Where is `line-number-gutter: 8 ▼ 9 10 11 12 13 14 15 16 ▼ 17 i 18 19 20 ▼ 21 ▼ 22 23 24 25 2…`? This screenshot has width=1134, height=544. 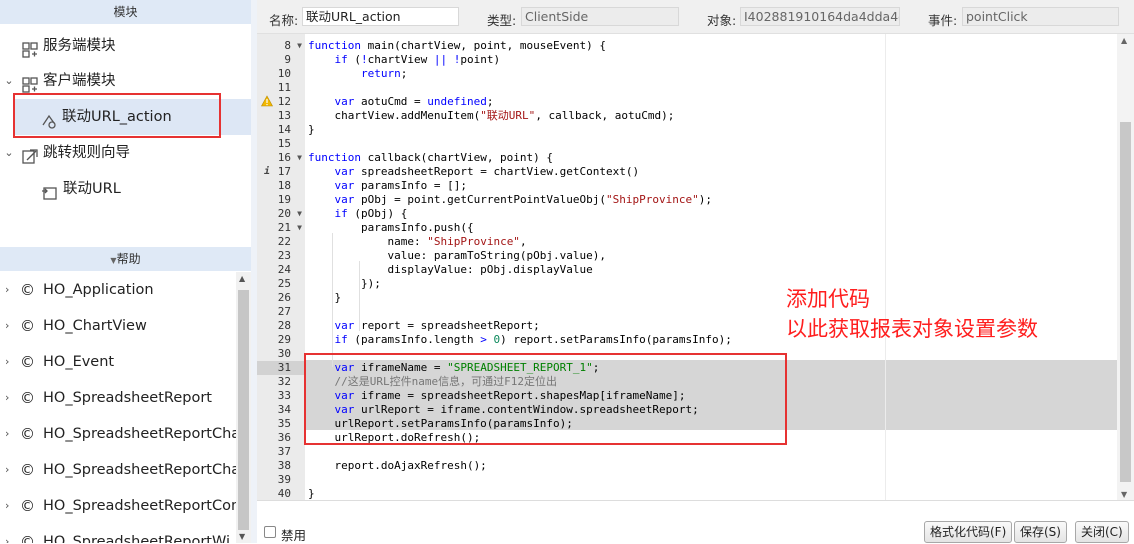
line-number-gutter: 8 ▼ 9 10 11 12 13 14 15 16 ▼ 17 i 18 19 20 ▼ 21 ▼ 22 23 24 25 2… is located at coordinates (281, 267).